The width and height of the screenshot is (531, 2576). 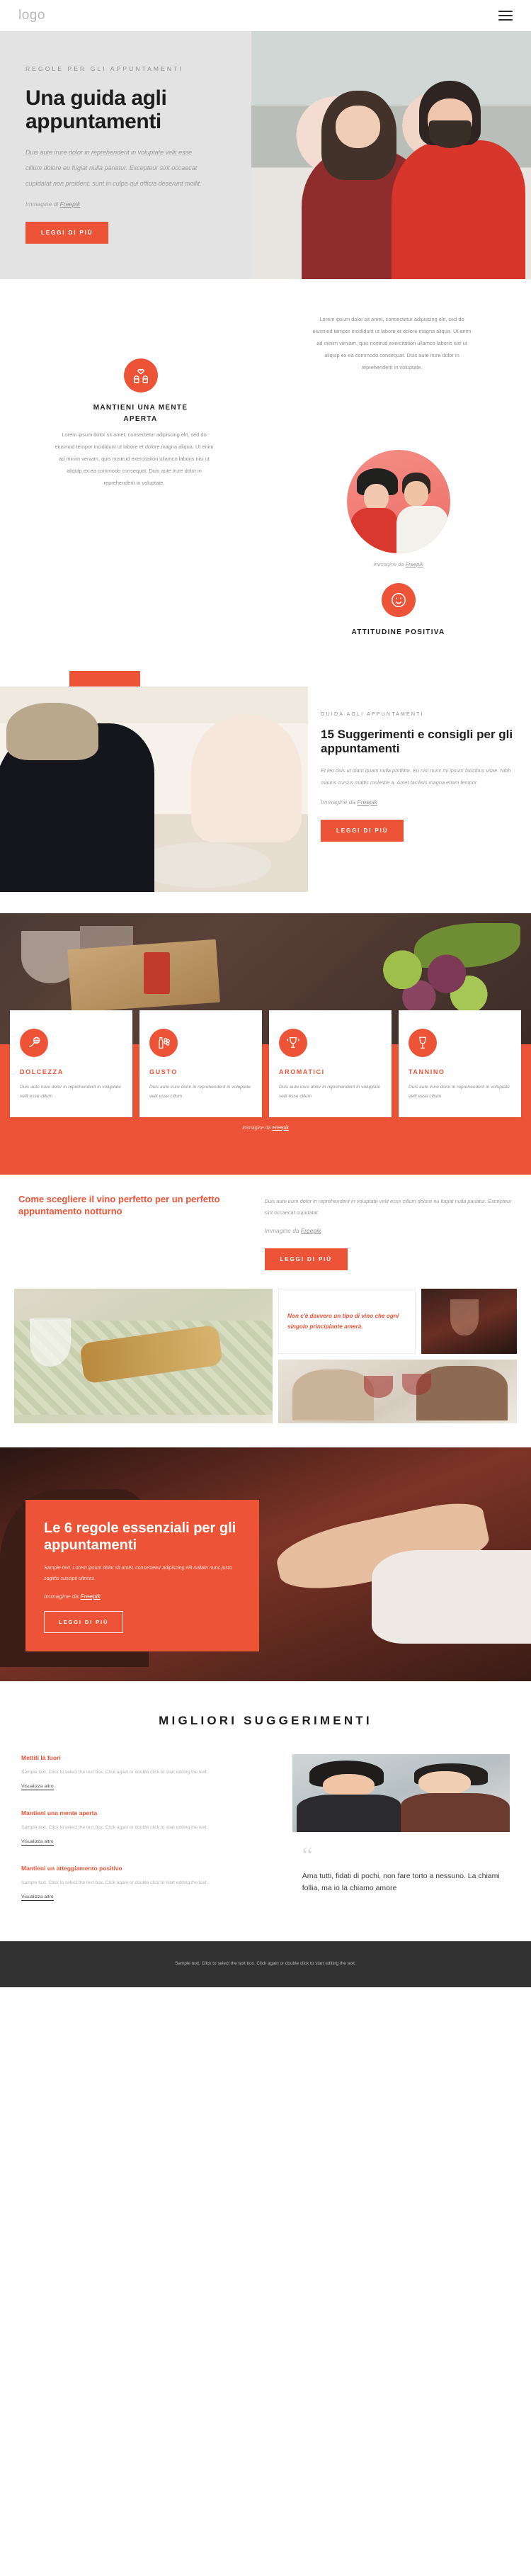 What do you see at coordinates (67, 233) in the screenshot?
I see `hero-cta-button: LEGGI DI PIÙ` at bounding box center [67, 233].